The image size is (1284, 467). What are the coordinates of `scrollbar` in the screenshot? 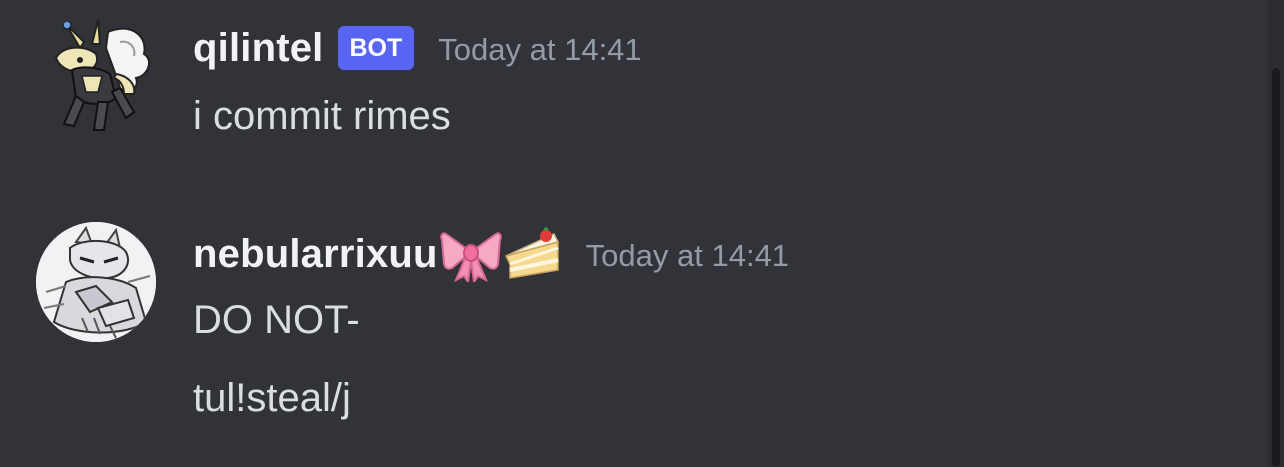 It's located at (1276, 233).